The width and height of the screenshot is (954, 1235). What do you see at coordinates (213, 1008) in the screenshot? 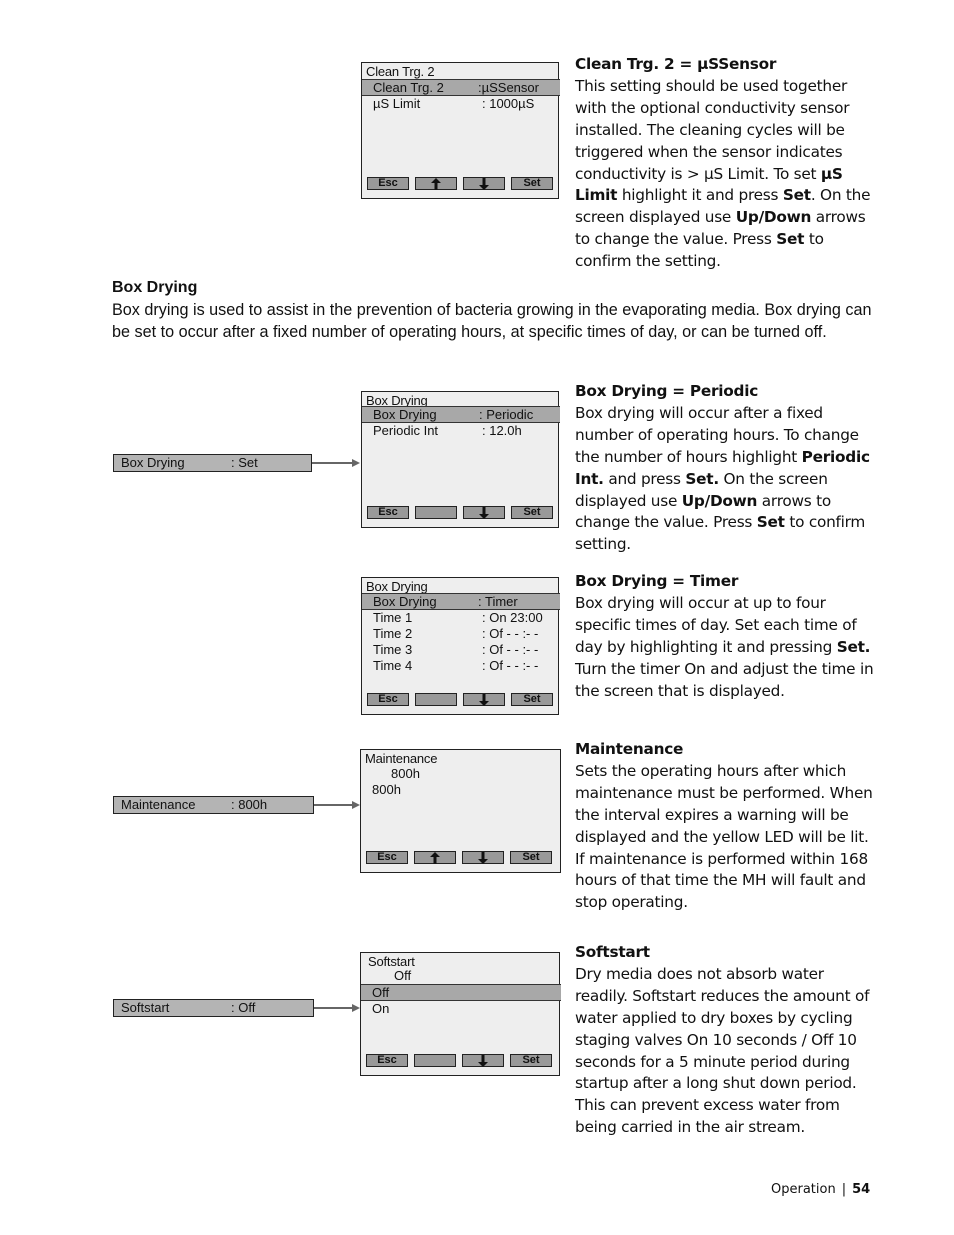
I see `softstart-setting: Softstart : Off` at bounding box center [213, 1008].